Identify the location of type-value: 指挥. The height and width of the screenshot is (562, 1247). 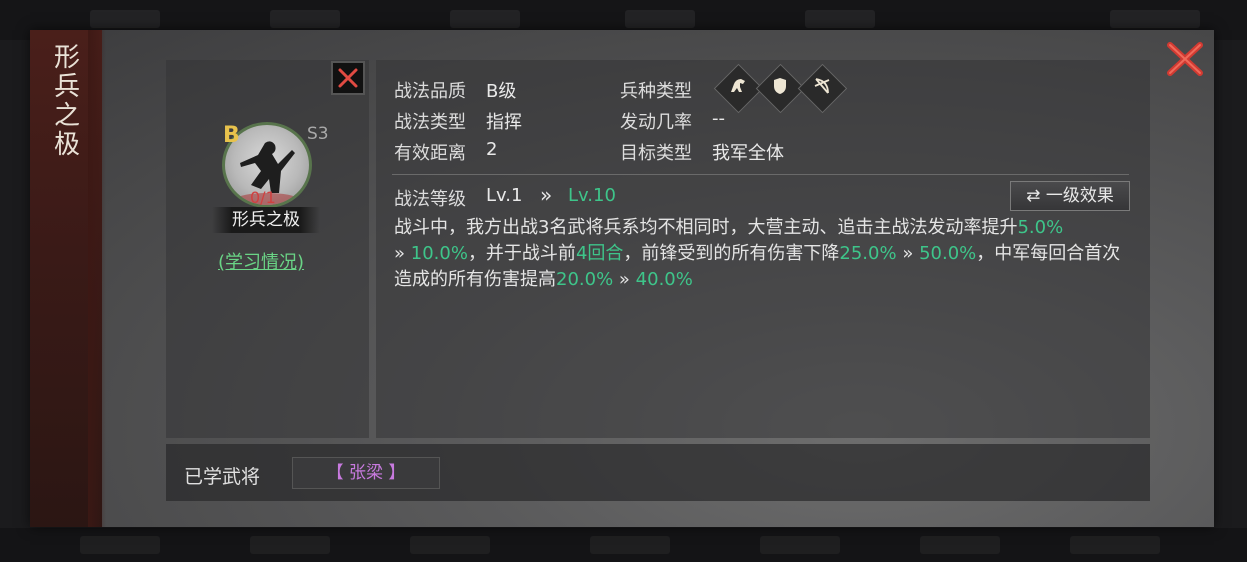
(504, 122).